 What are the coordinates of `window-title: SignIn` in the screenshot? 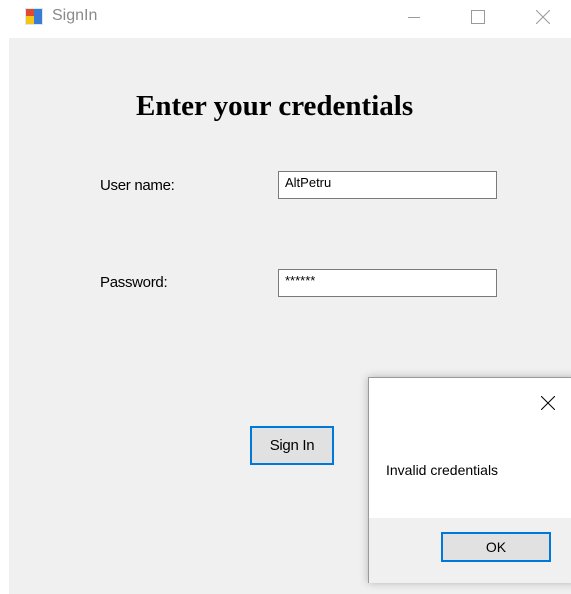 It's located at (75, 15).